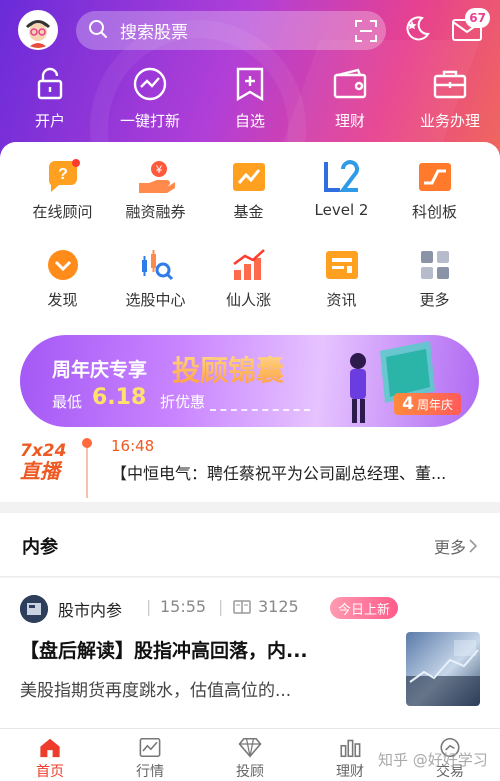 The height and width of the screenshot is (781, 500). What do you see at coordinates (228, 369) in the screenshot?
I see `banner-headline: 投顾锦囊` at bounding box center [228, 369].